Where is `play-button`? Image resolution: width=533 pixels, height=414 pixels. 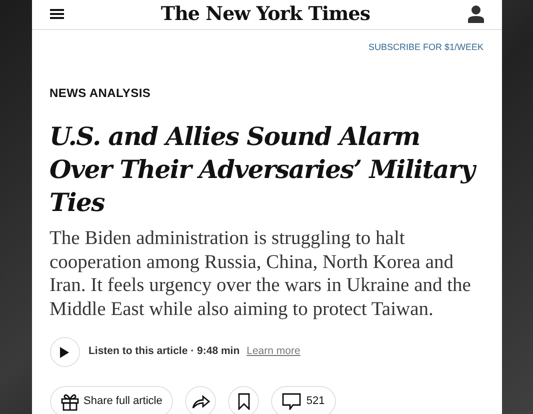
play-button is located at coordinates (65, 352).